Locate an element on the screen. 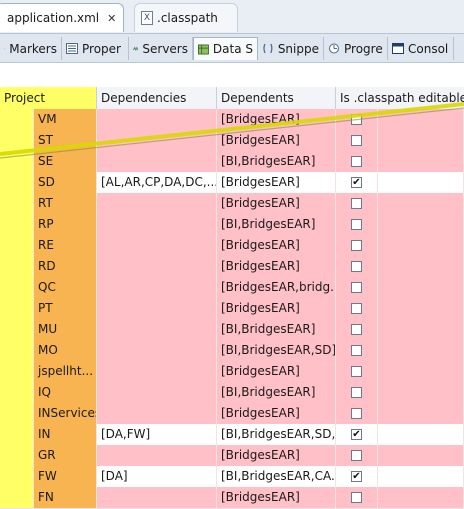 The height and width of the screenshot is (509, 464). editable-cell: ✔ is located at coordinates (357, 476).